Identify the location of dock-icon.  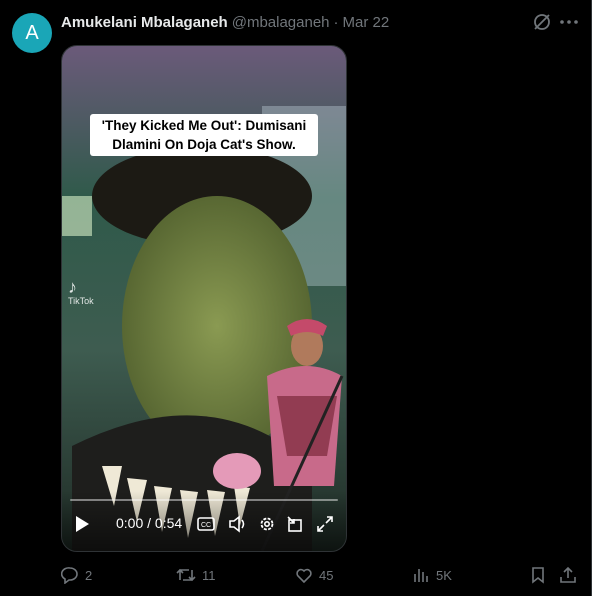
(294, 524).